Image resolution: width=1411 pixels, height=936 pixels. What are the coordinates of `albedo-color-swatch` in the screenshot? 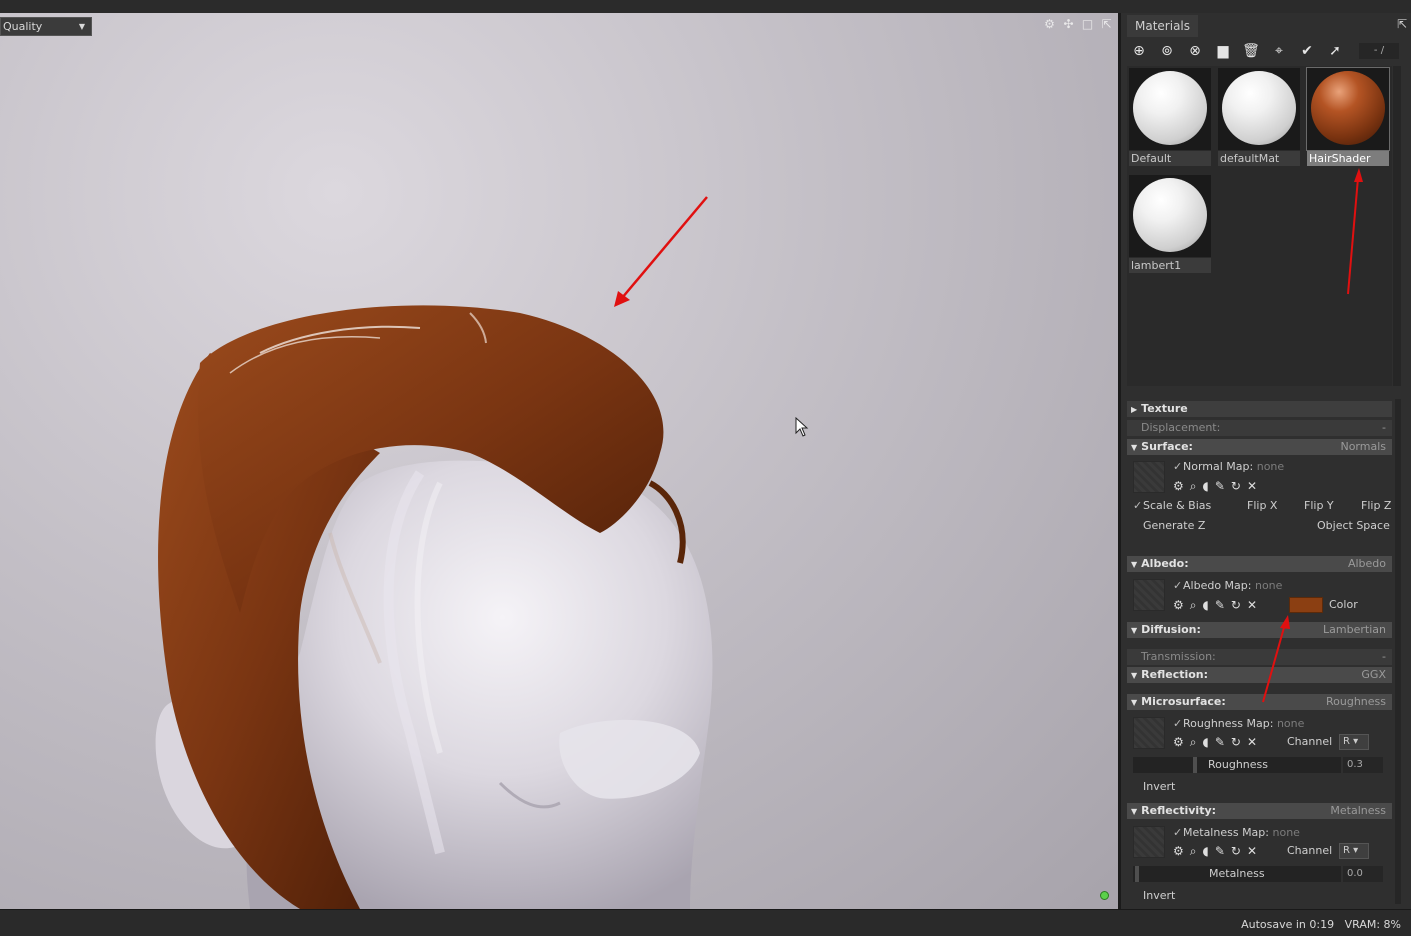 It's located at (1306, 605).